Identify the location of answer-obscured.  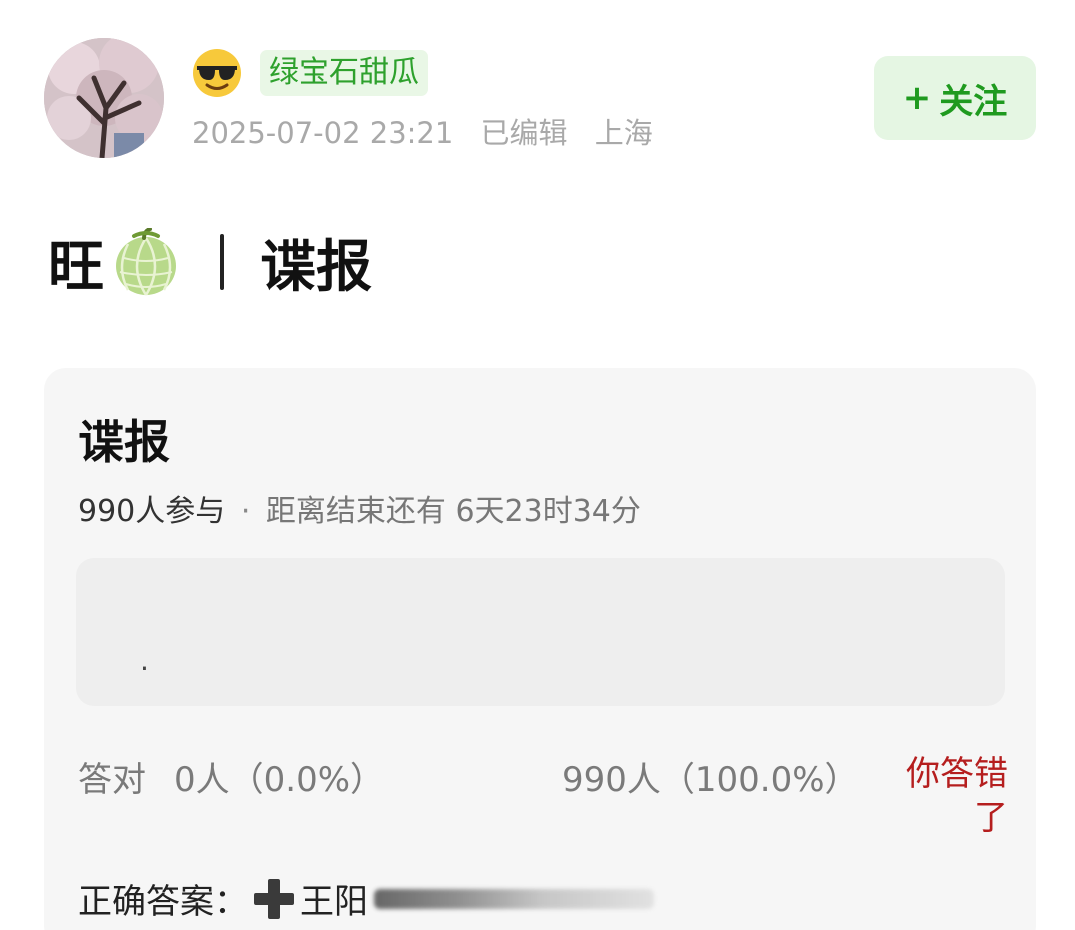
(514, 898).